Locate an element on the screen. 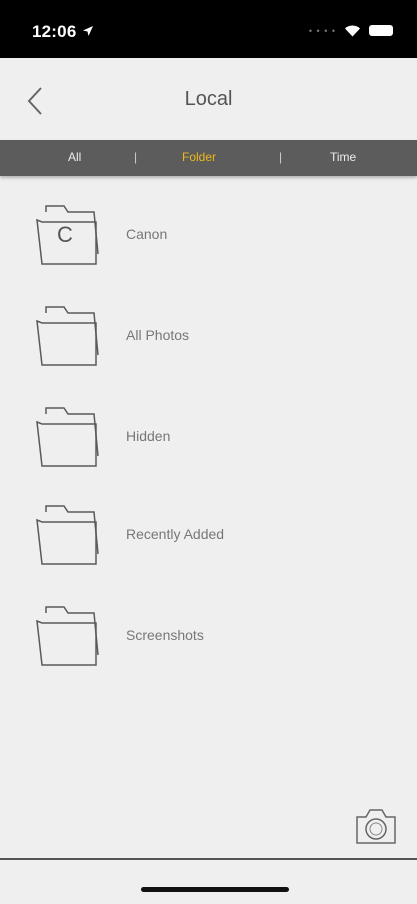 The height and width of the screenshot is (904, 417). bottom-divider is located at coordinates (208, 859).